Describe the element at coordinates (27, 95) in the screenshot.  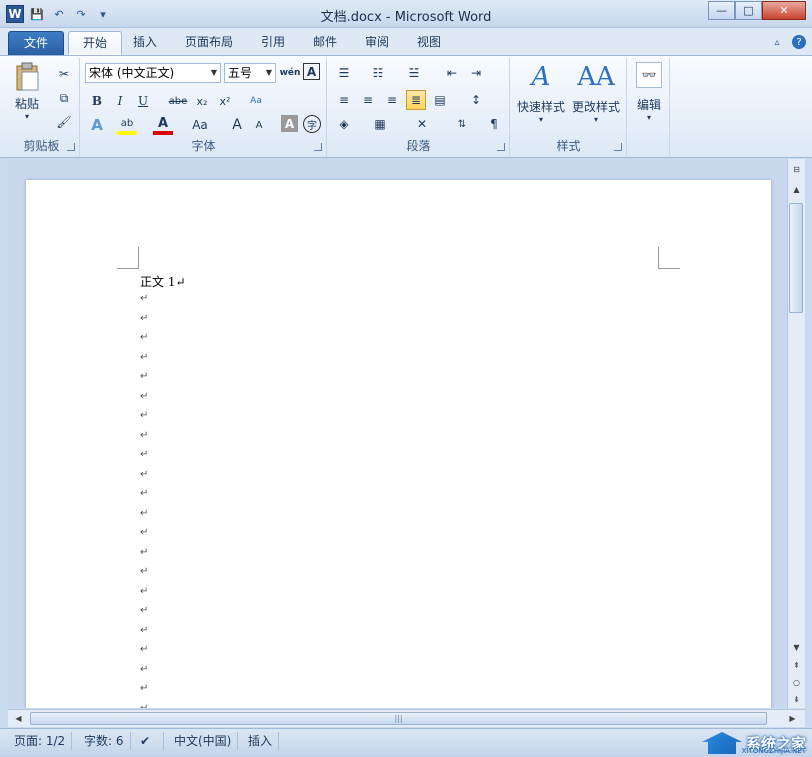
I see `paste-button: 粘贴 ▾` at that location.